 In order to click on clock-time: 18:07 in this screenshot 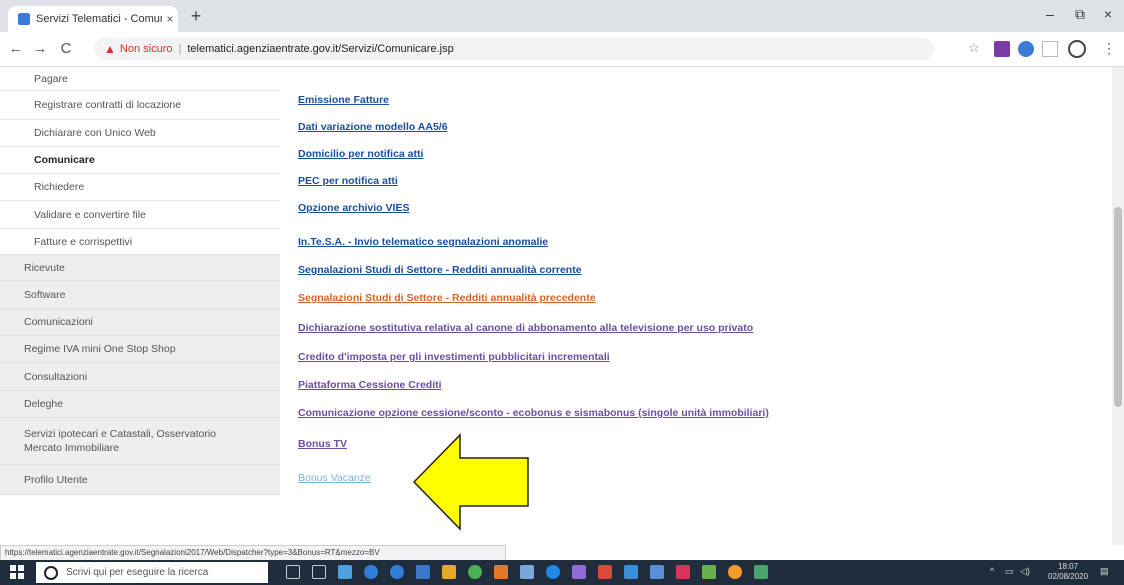, I will do `click(1068, 566)`.